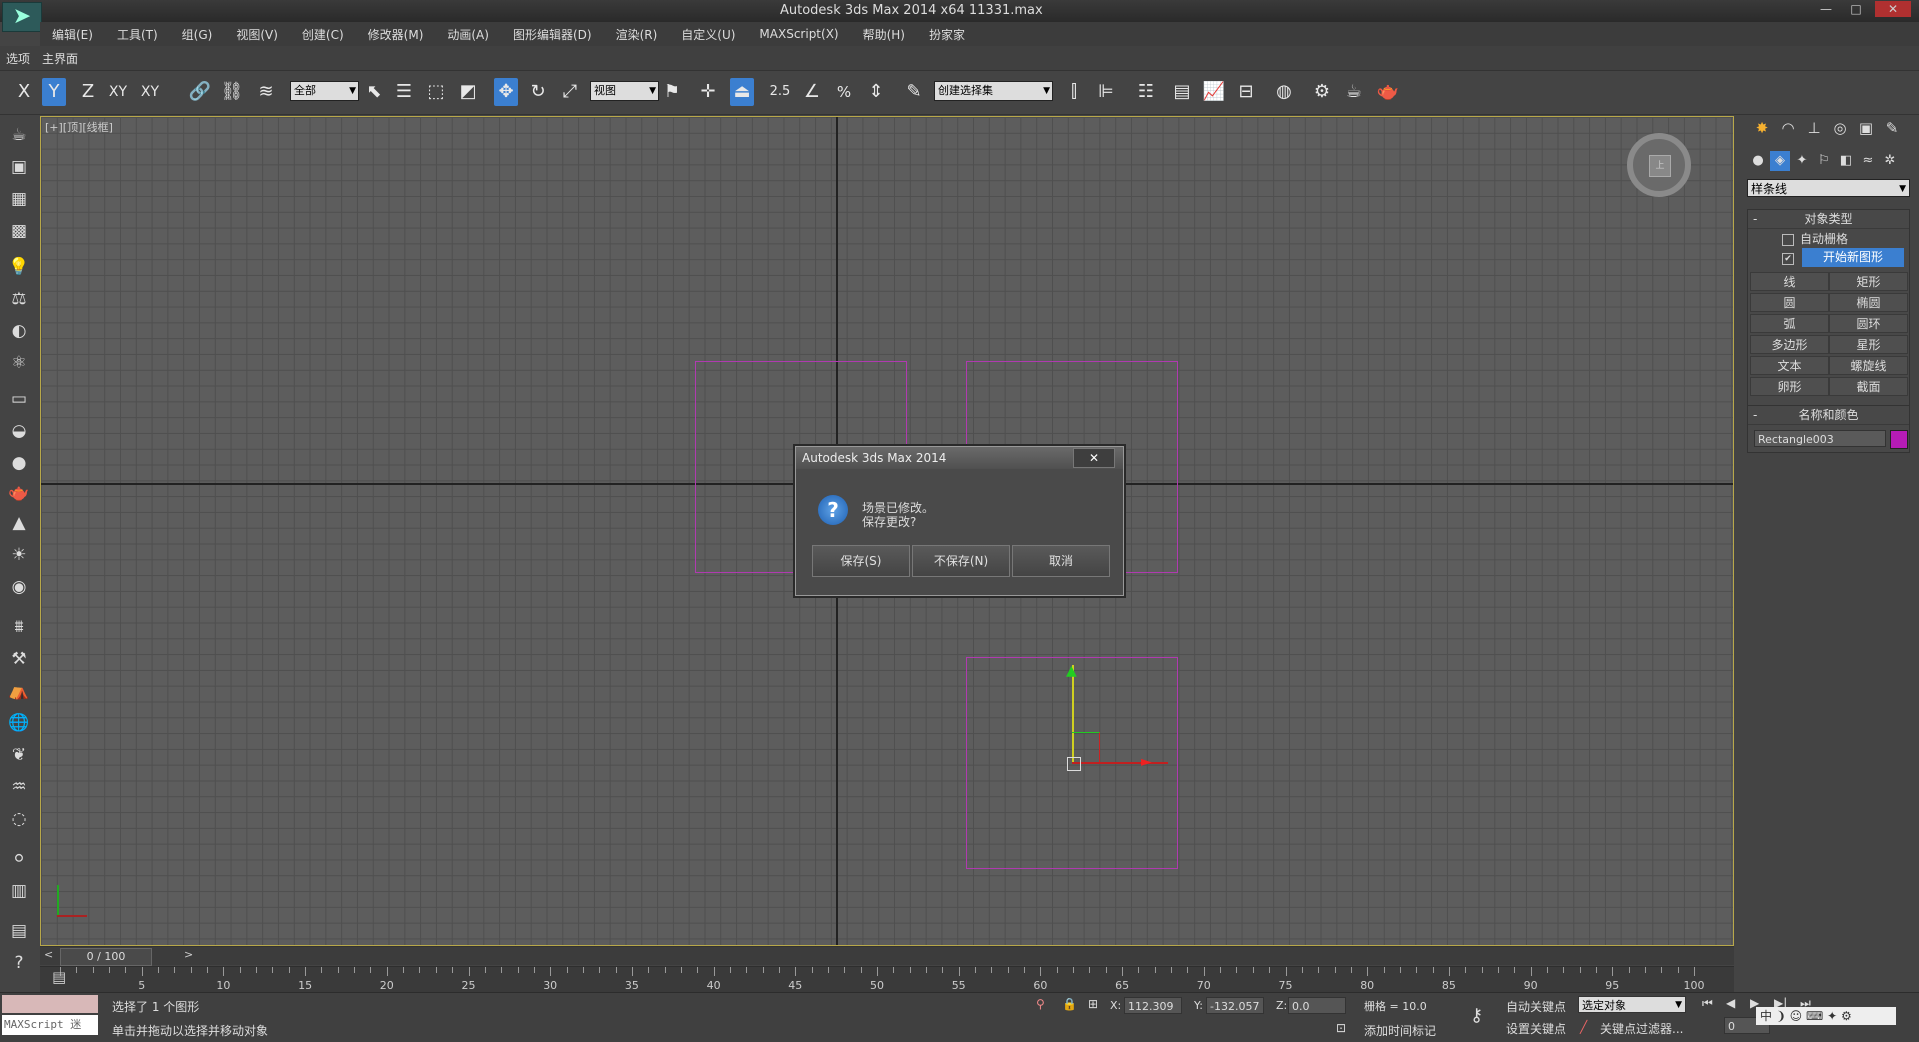 The width and height of the screenshot is (1919, 1042). Describe the element at coordinates (961, 561) in the screenshot. I see `dont-save-button: 不保存(N)` at that location.